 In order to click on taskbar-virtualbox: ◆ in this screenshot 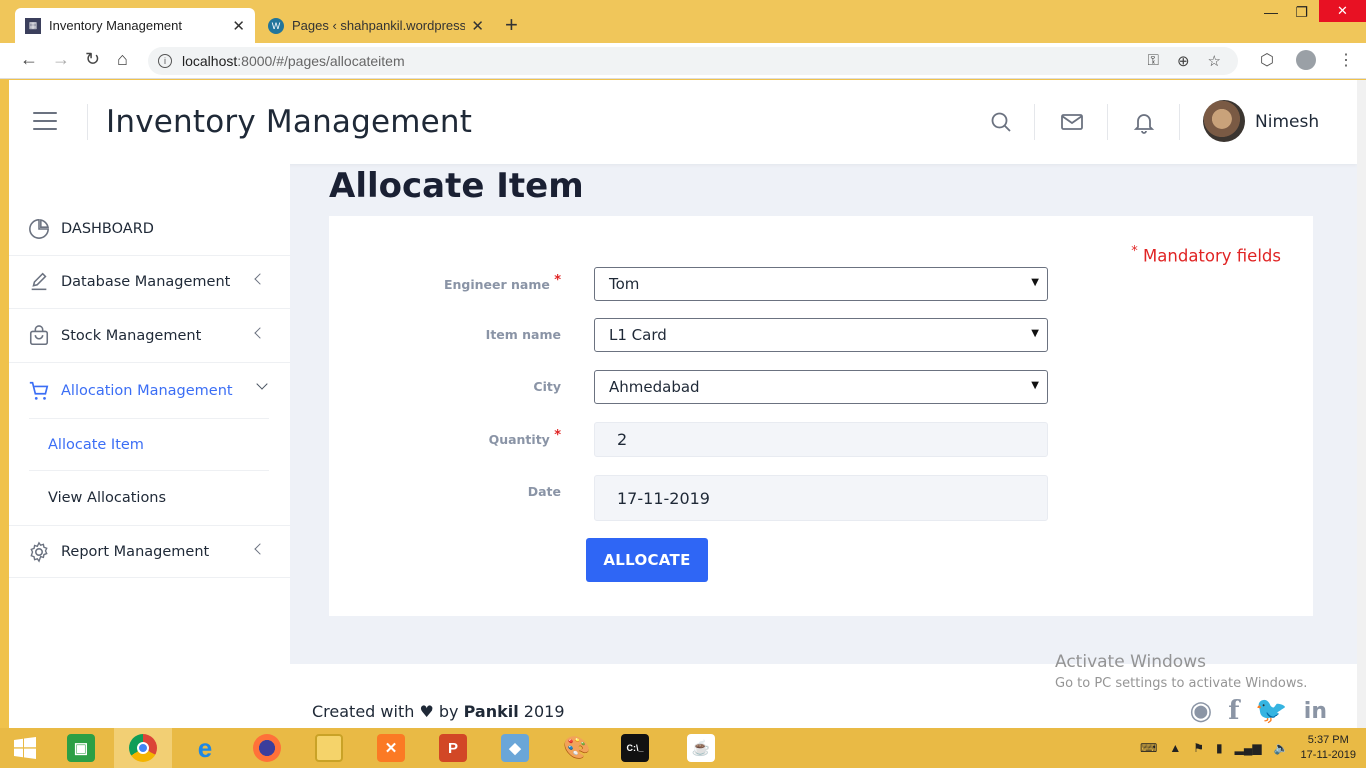, I will do `click(515, 748)`.